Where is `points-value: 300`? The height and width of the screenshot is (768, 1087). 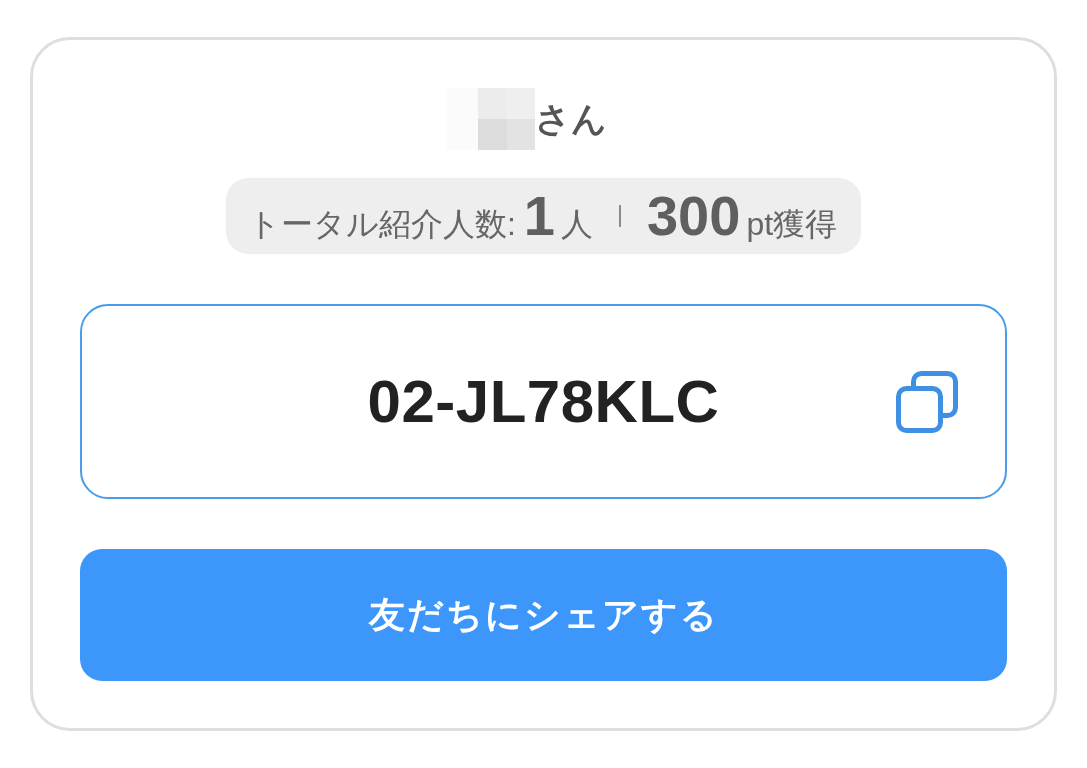 points-value: 300 is located at coordinates (693, 216).